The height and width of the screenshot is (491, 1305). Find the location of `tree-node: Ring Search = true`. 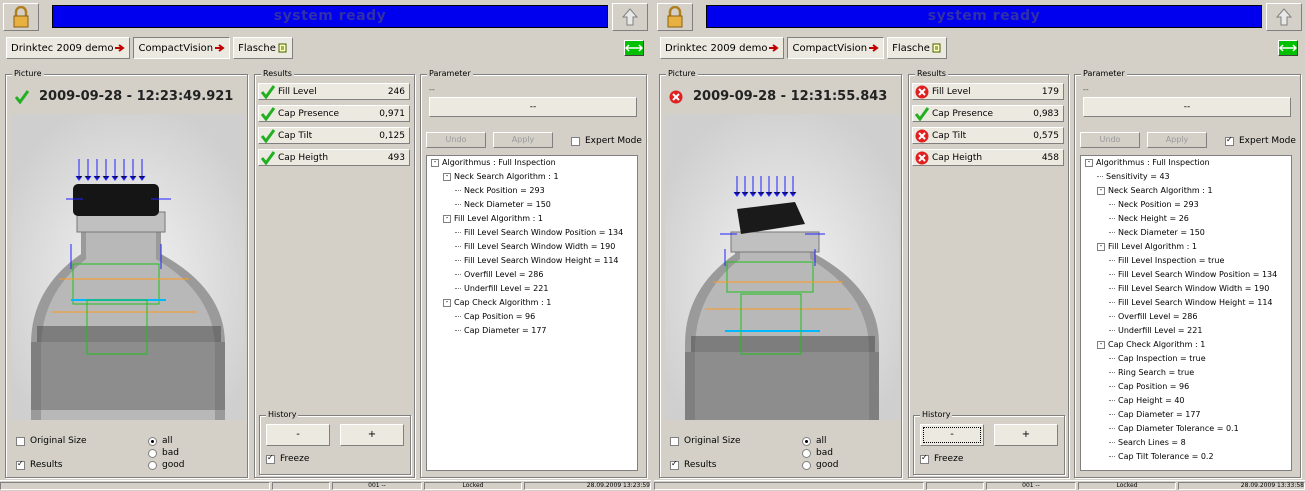

tree-node: Ring Search = true is located at coordinates (1151, 372).